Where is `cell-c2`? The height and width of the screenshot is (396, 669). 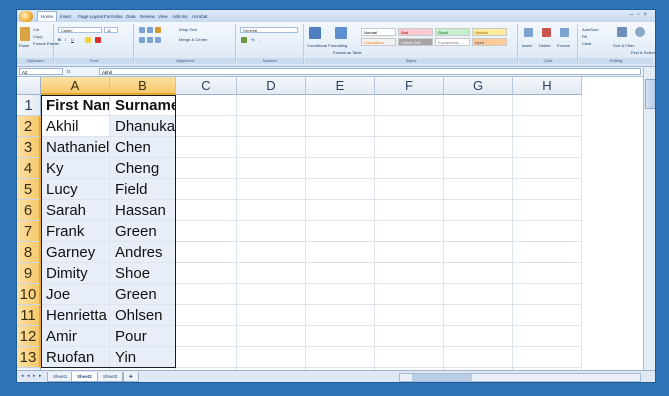
cell-c2 is located at coordinates (206, 126).